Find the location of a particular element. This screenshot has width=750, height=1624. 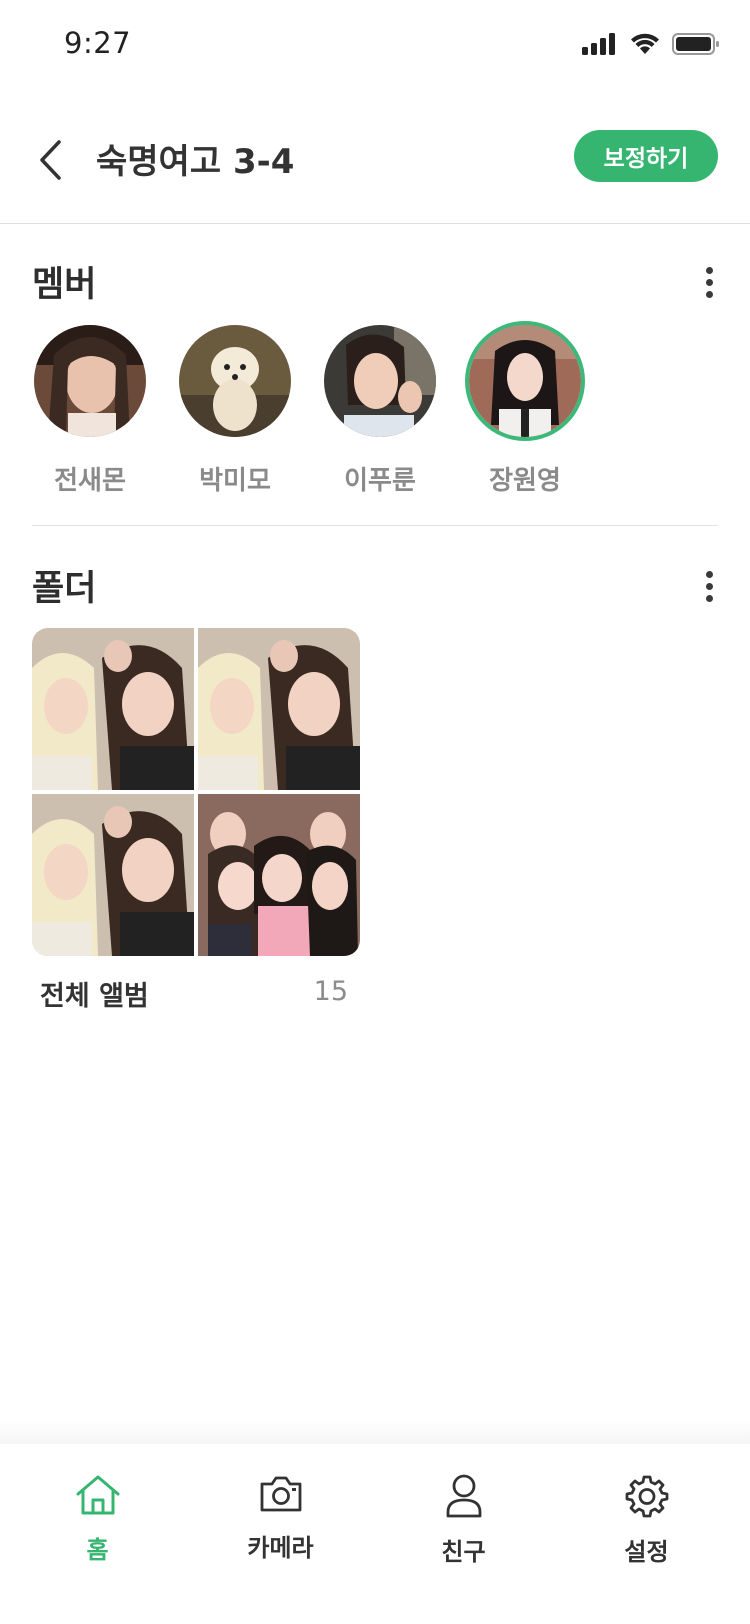

nav-label: 친구 is located at coordinates (463, 1552).